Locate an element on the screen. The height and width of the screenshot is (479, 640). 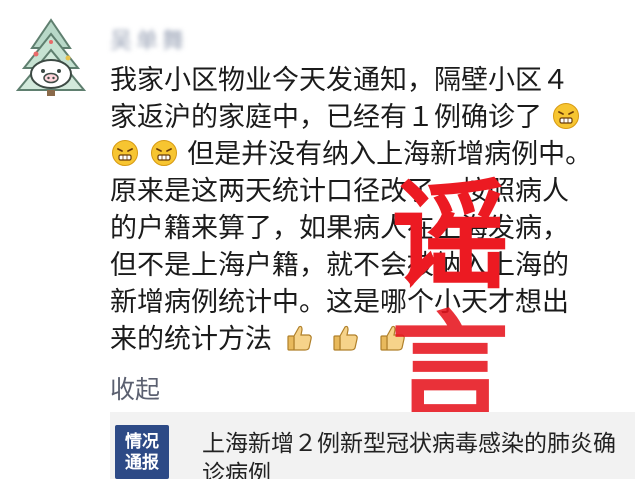
avatar is located at coordinates (51, 57).